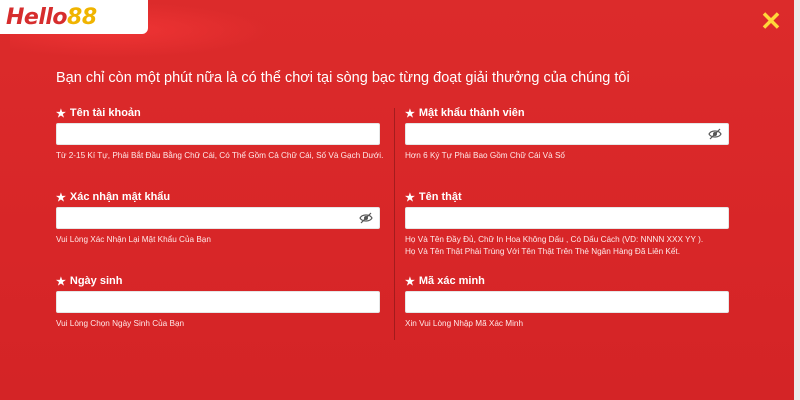 The image size is (800, 400). Describe the element at coordinates (570, 113) in the screenshot. I see `member-password-label: ★ Mật khẩu thành viên` at that location.